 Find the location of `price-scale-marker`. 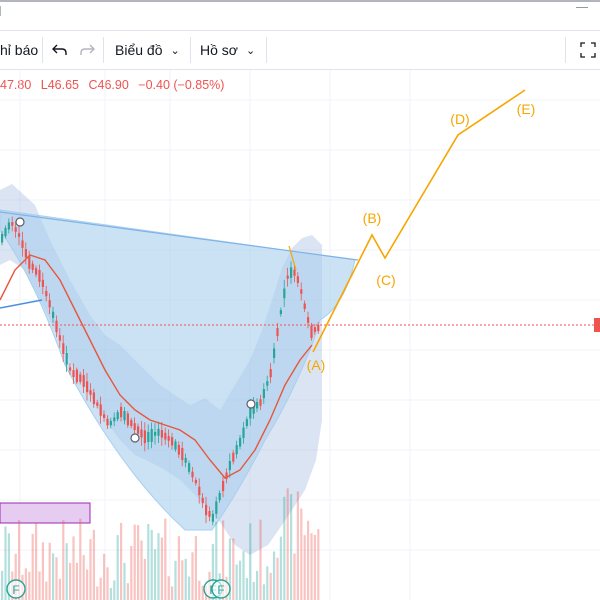

price-scale-marker is located at coordinates (597, 325).